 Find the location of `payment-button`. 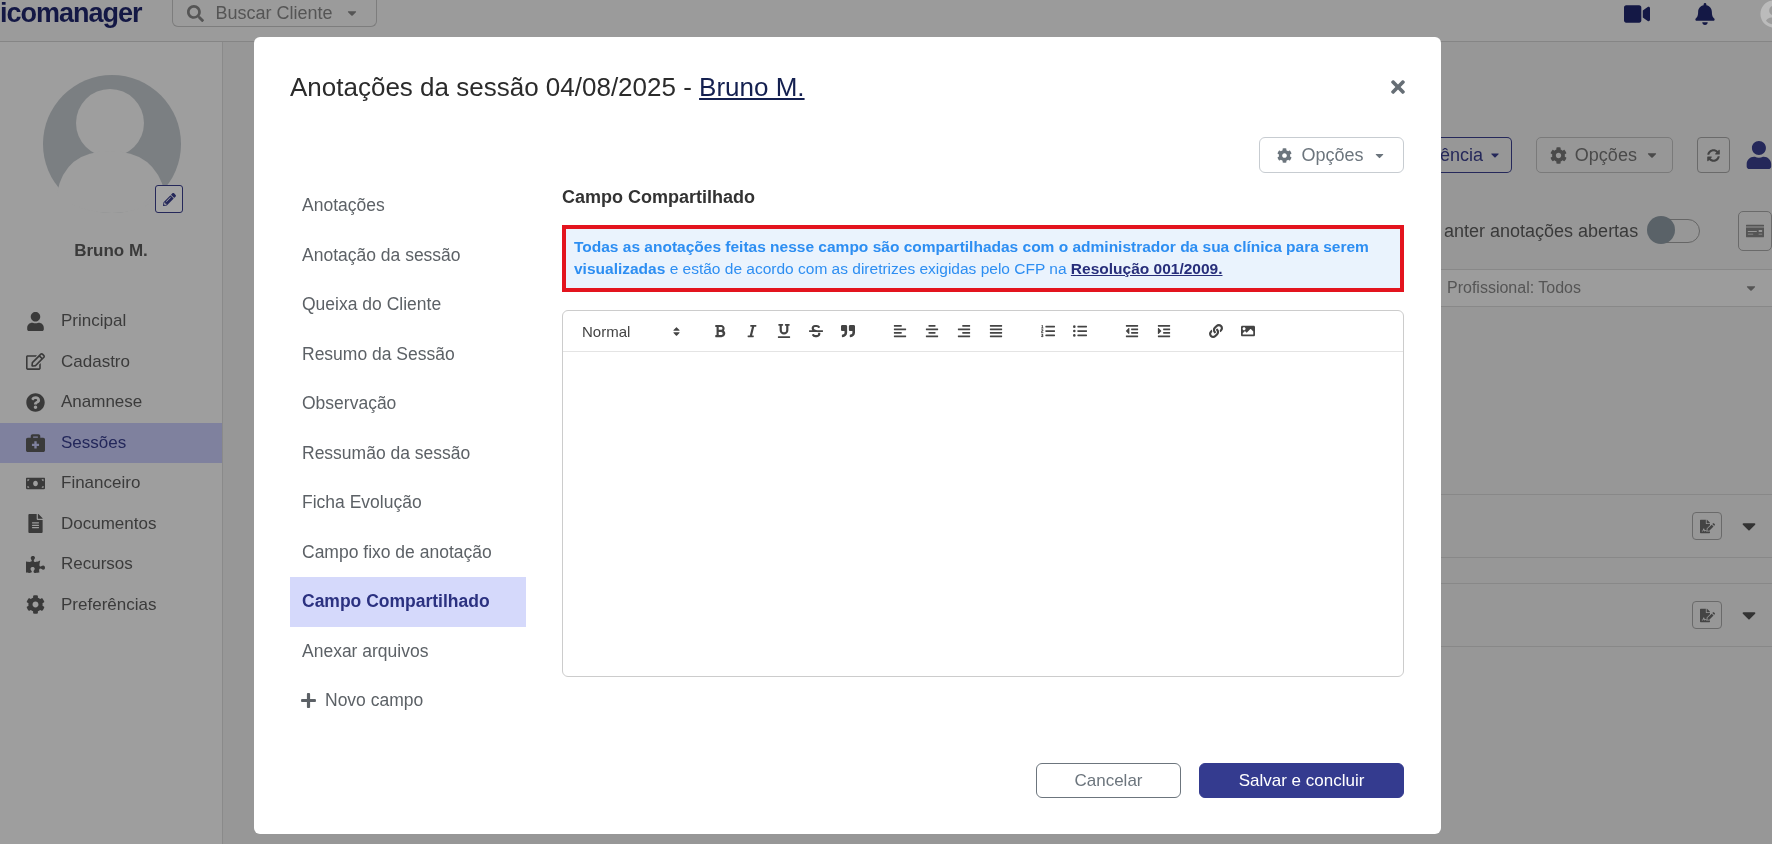

payment-button is located at coordinates (1754, 231).